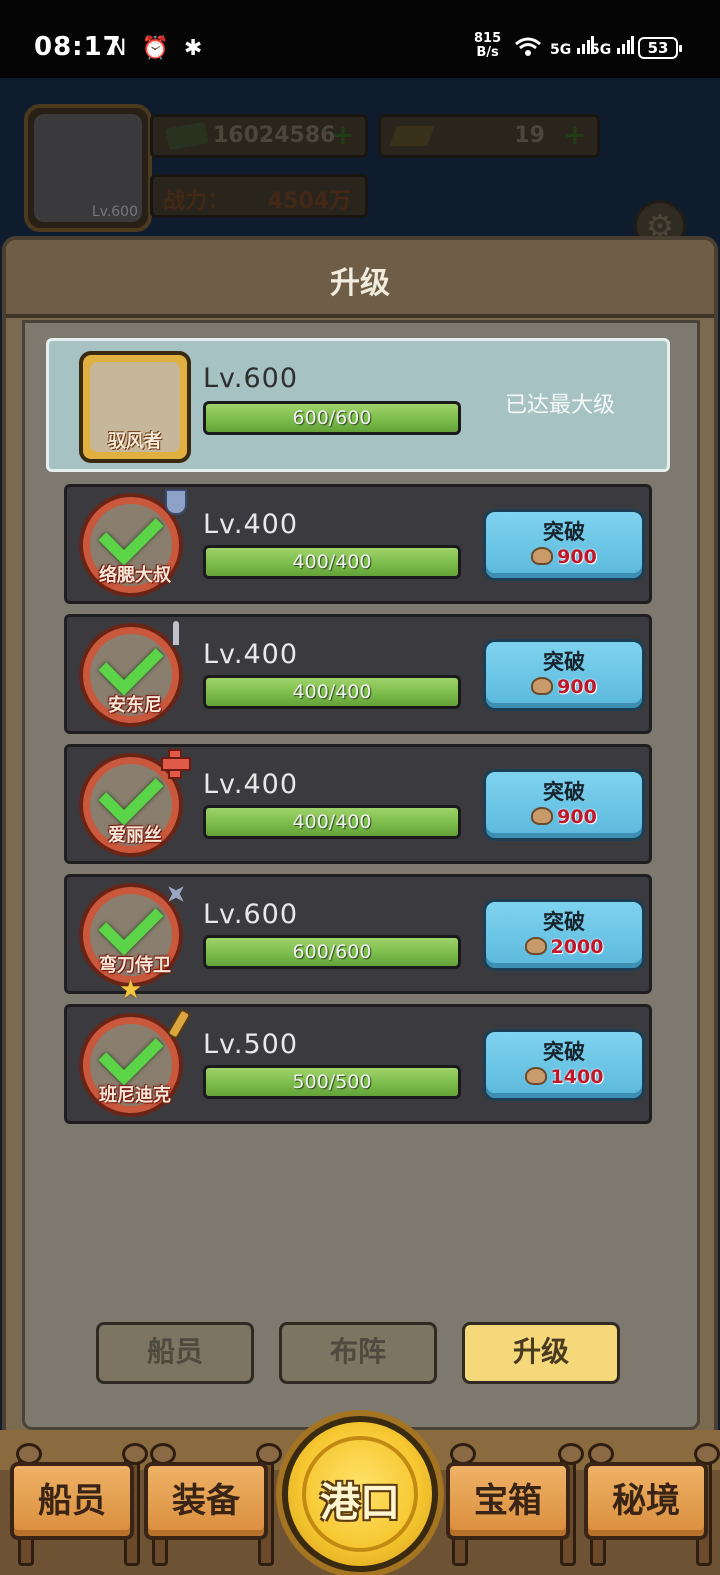 The image size is (720, 1575). What do you see at coordinates (158, 48) in the screenshot?
I see `status-icons: N ⏰ ✱` at bounding box center [158, 48].